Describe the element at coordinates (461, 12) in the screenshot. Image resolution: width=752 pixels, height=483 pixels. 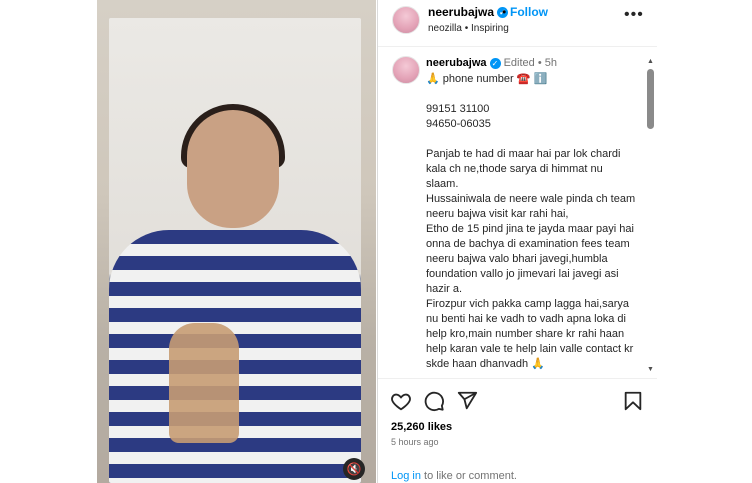
I see `author-username-text: neerubajwa` at that location.